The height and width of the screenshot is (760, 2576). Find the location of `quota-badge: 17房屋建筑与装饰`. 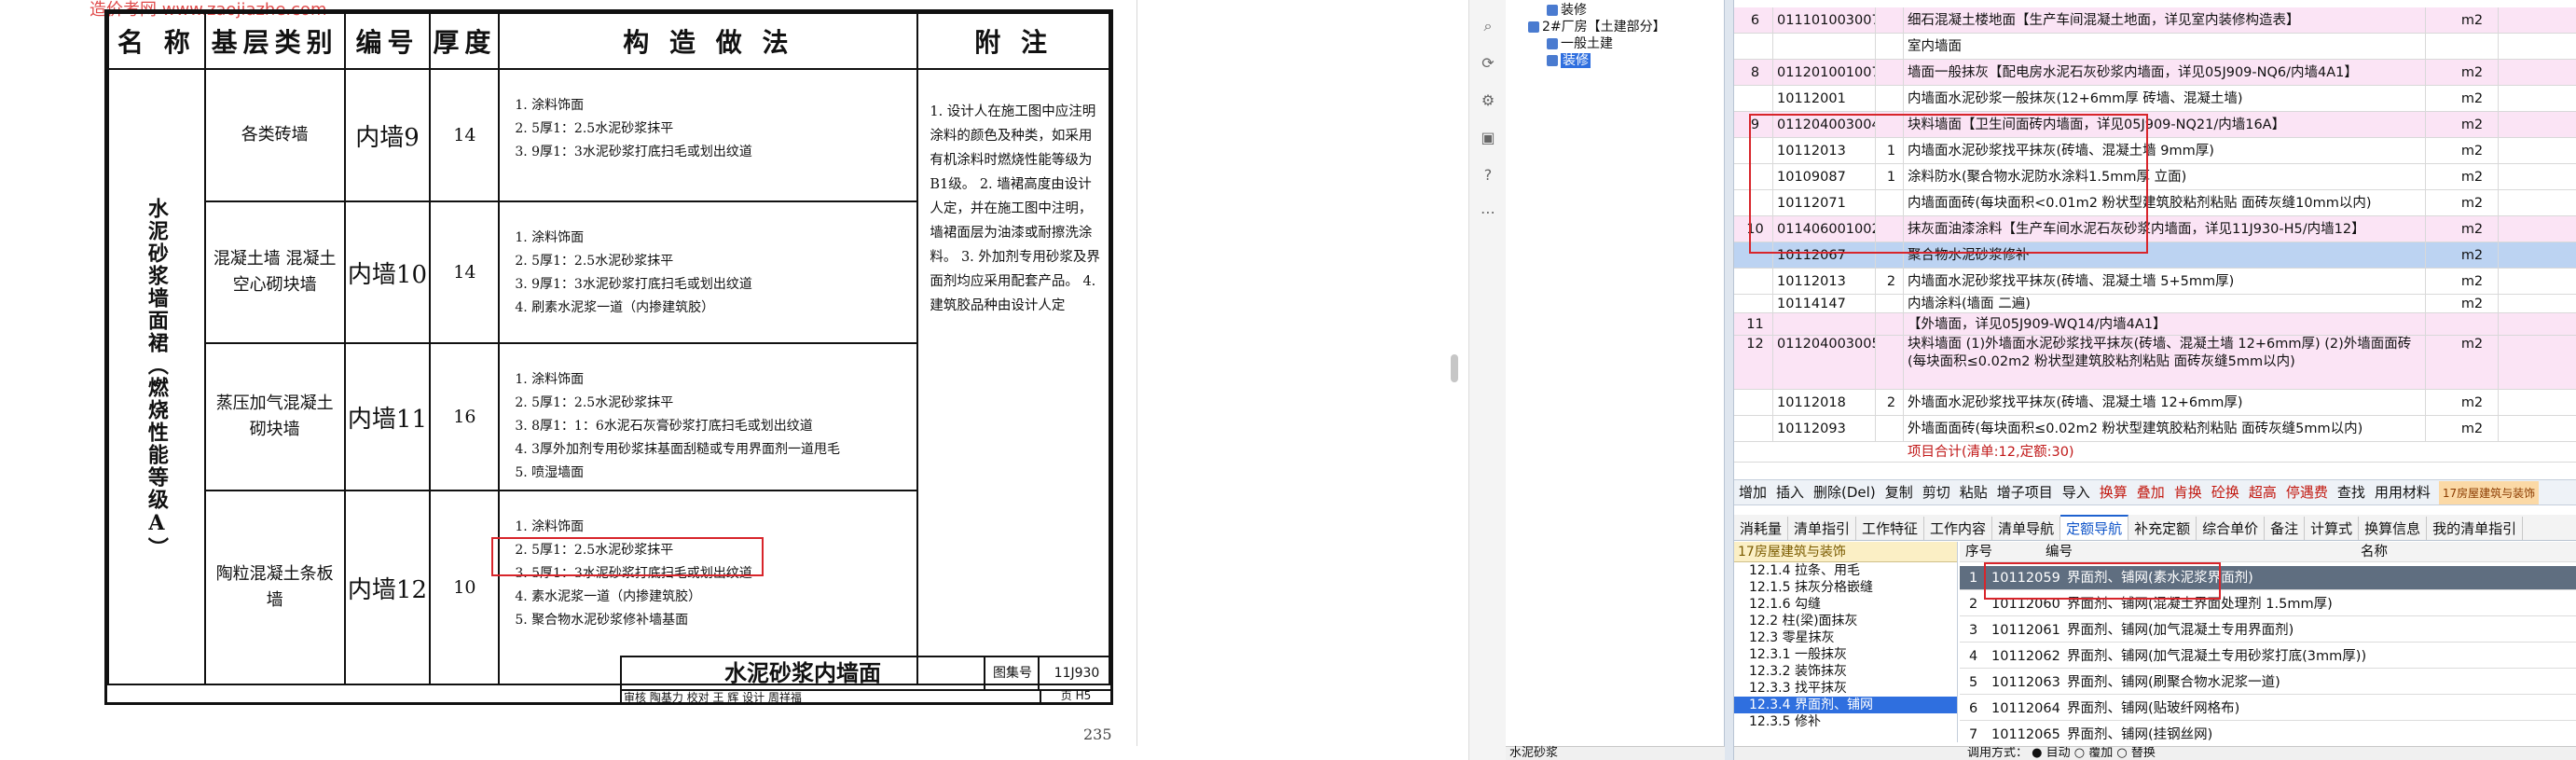

quota-badge: 17房屋建筑与装饰 is located at coordinates (2489, 492).